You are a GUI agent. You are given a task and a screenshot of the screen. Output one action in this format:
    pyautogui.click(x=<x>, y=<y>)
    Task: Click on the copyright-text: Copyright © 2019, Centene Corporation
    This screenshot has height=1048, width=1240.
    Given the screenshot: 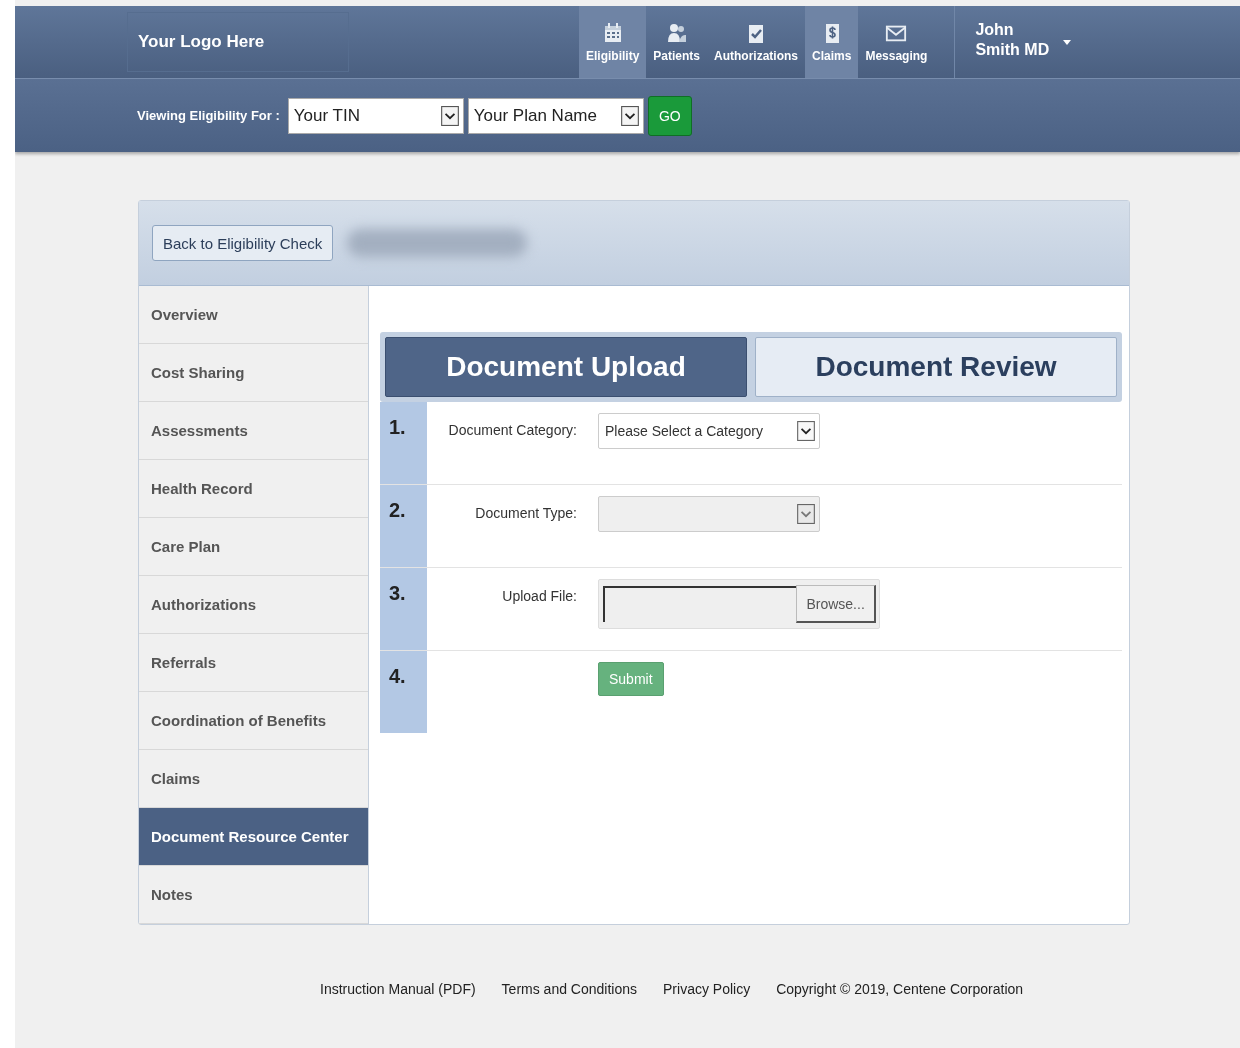 What is the action you would take?
    pyautogui.click(x=900, y=989)
    